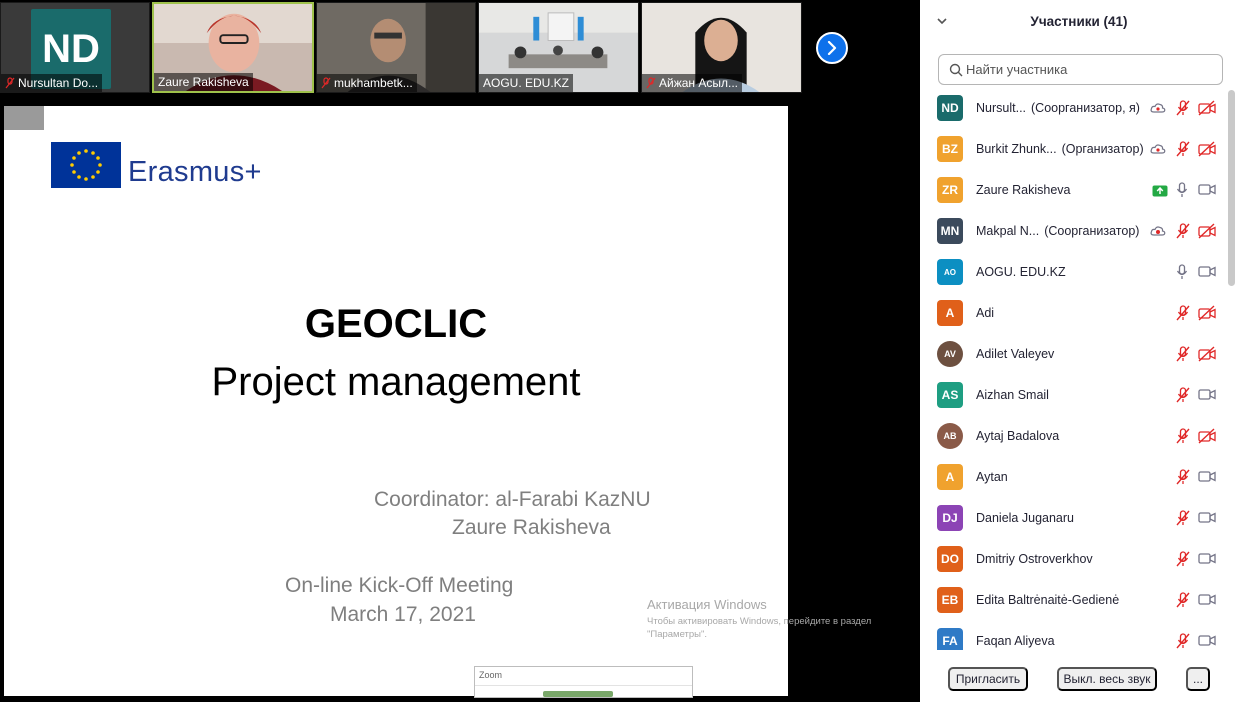 This screenshot has width=1238, height=702. I want to click on participant-name: Adi, so click(985, 313).